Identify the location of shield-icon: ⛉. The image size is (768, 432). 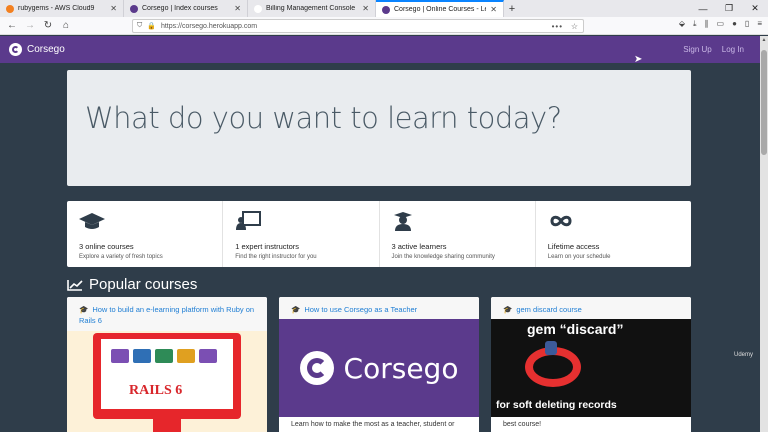
(140, 25).